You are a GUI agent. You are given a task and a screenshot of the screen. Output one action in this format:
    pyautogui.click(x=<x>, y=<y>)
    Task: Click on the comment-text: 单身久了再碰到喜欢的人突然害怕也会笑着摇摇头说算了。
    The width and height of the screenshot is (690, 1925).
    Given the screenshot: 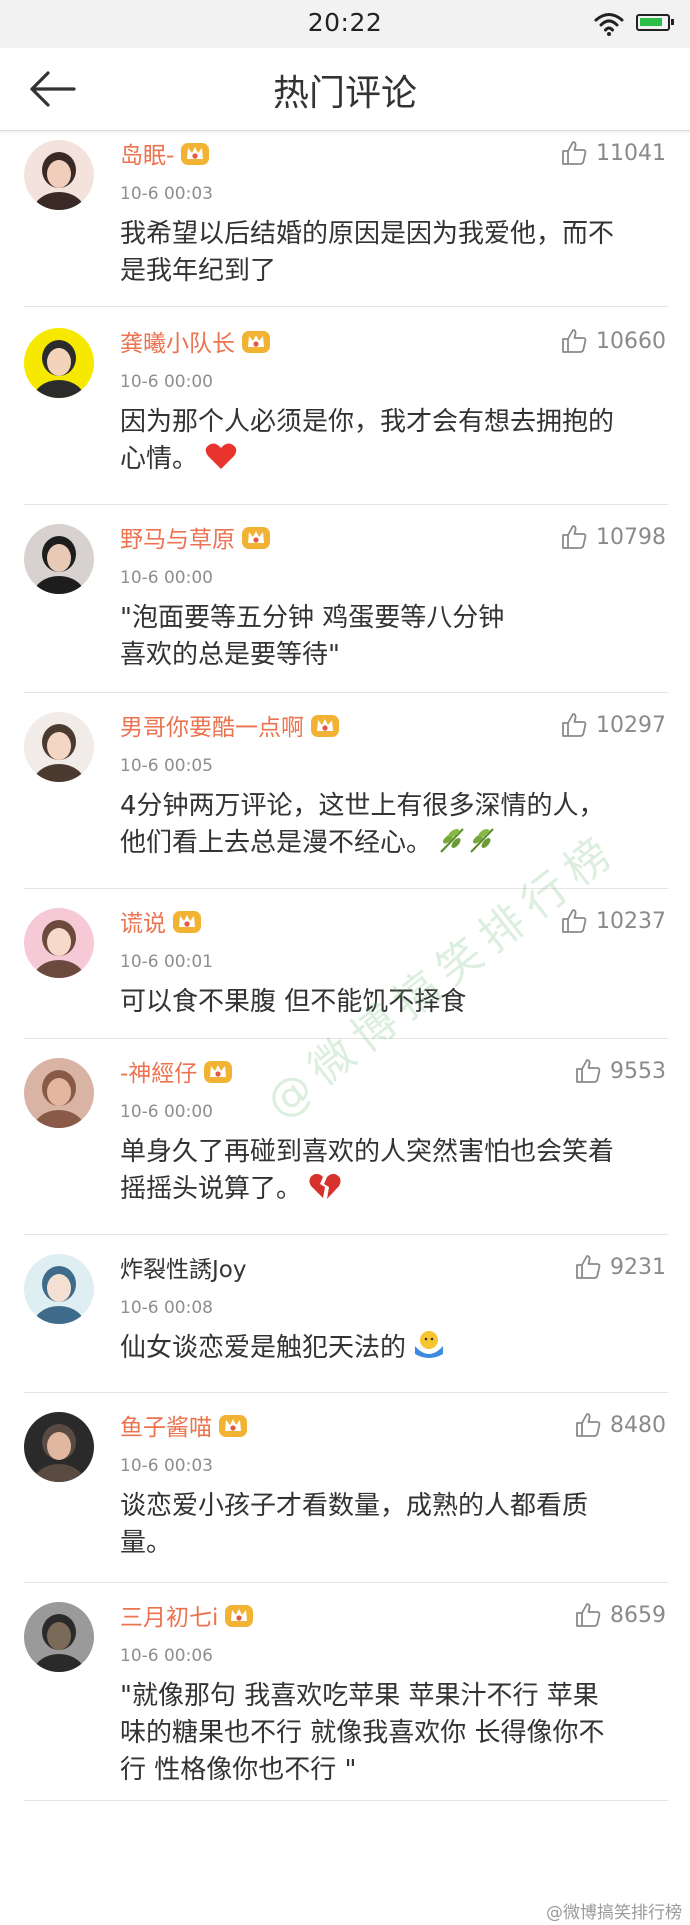 What is the action you would take?
    pyautogui.click(x=394, y=1171)
    